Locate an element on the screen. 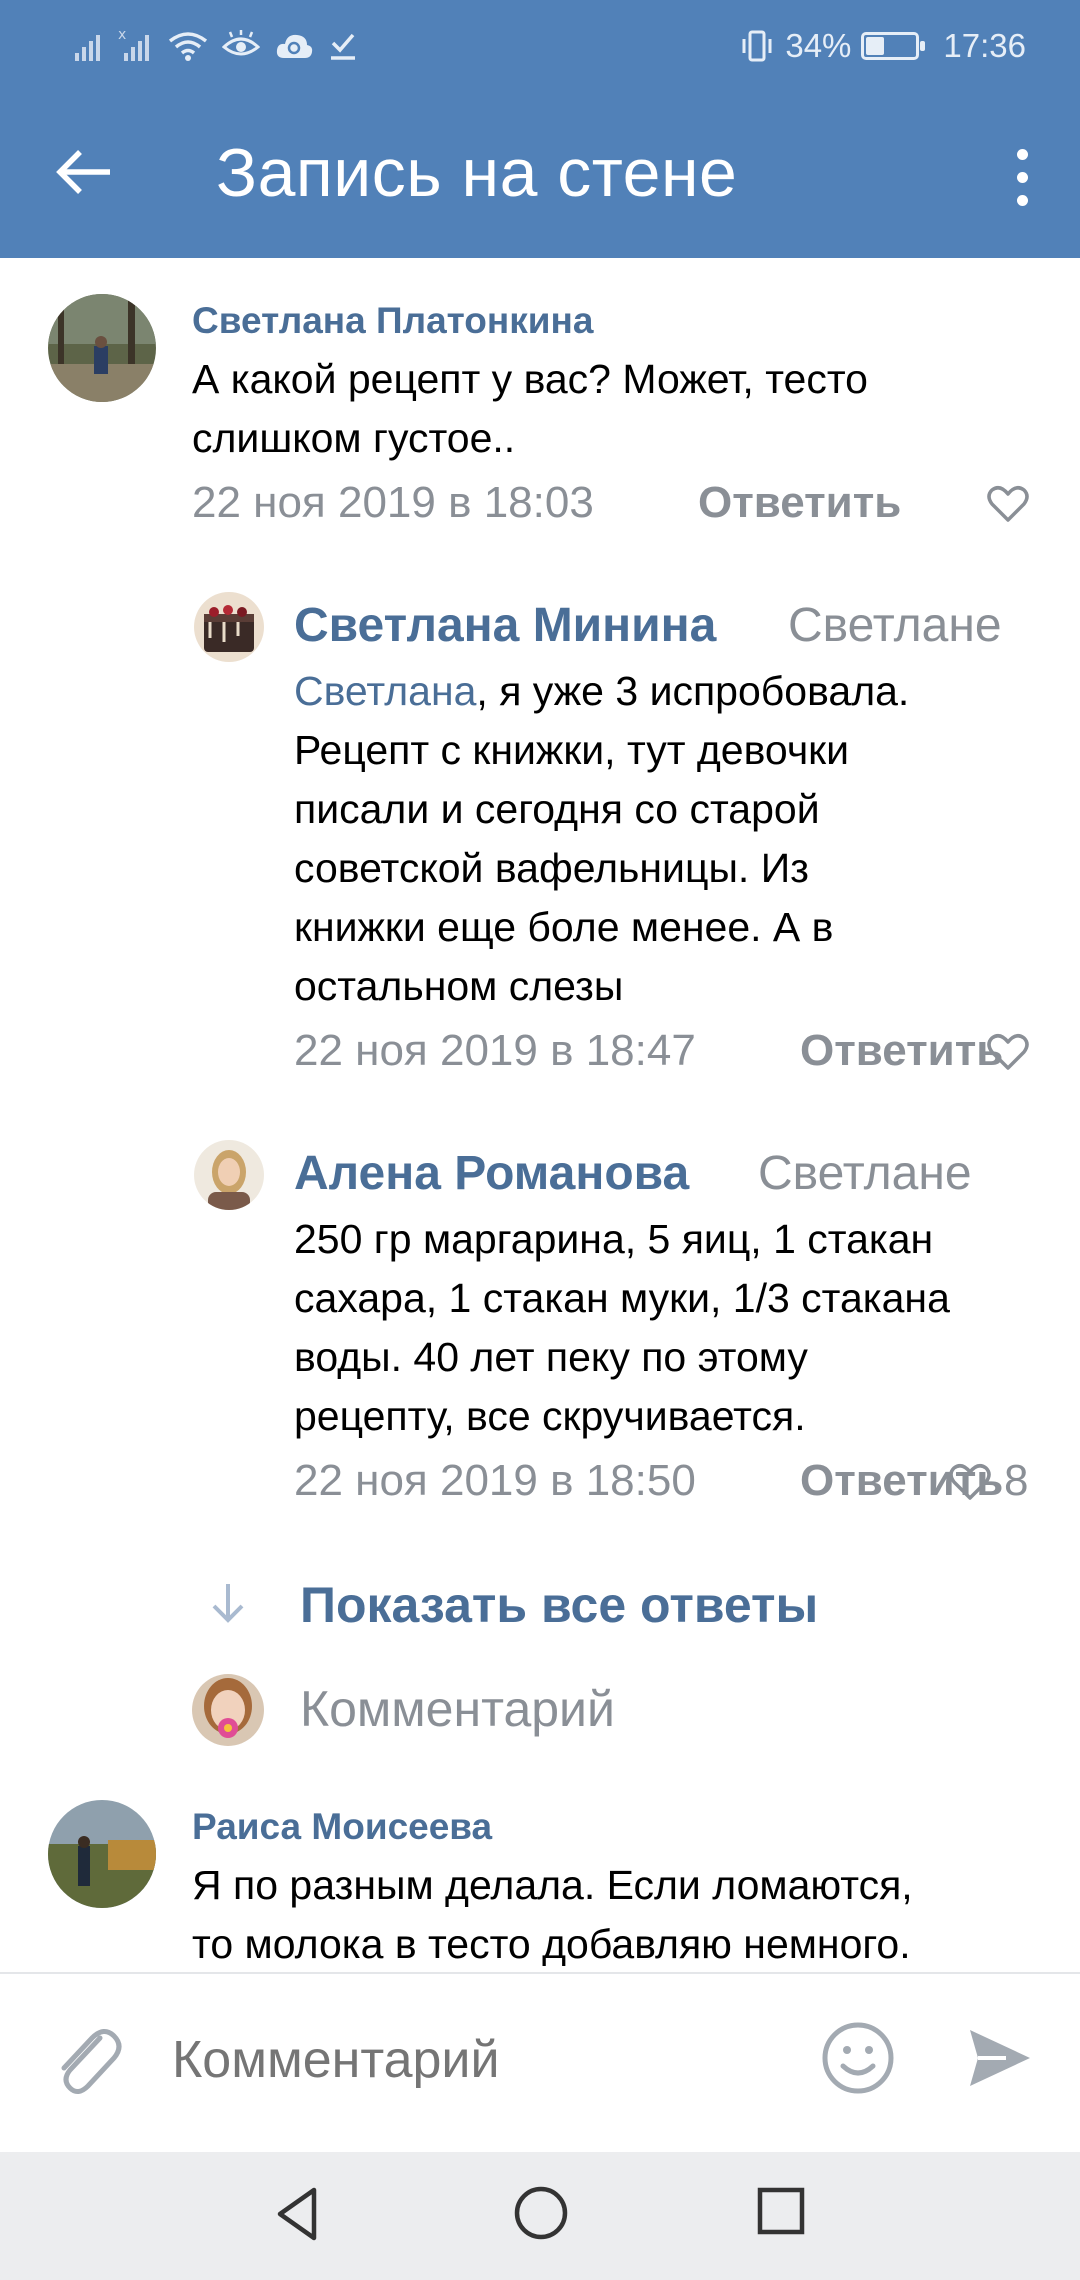 The width and height of the screenshot is (1080, 2280). status-icons-right: 34% 17:36 is located at coordinates (882, 46).